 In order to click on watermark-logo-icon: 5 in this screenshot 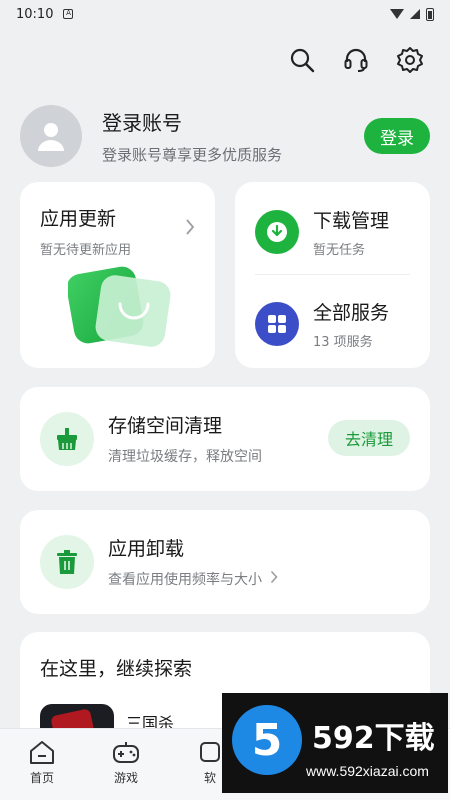, I will do `click(267, 740)`.